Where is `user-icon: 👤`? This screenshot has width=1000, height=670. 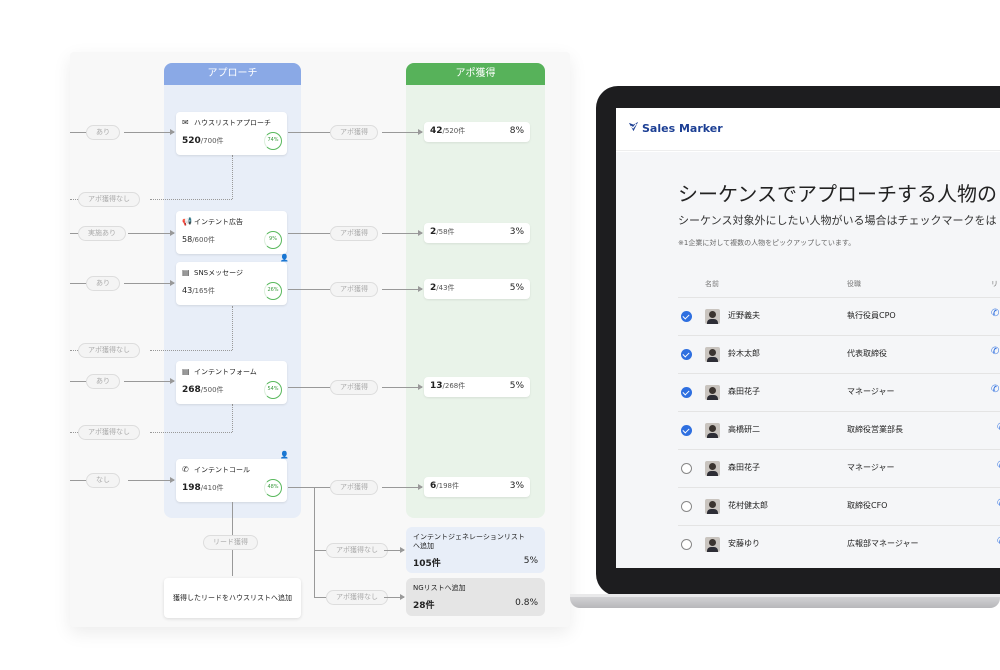
user-icon: 👤 is located at coordinates (284, 455).